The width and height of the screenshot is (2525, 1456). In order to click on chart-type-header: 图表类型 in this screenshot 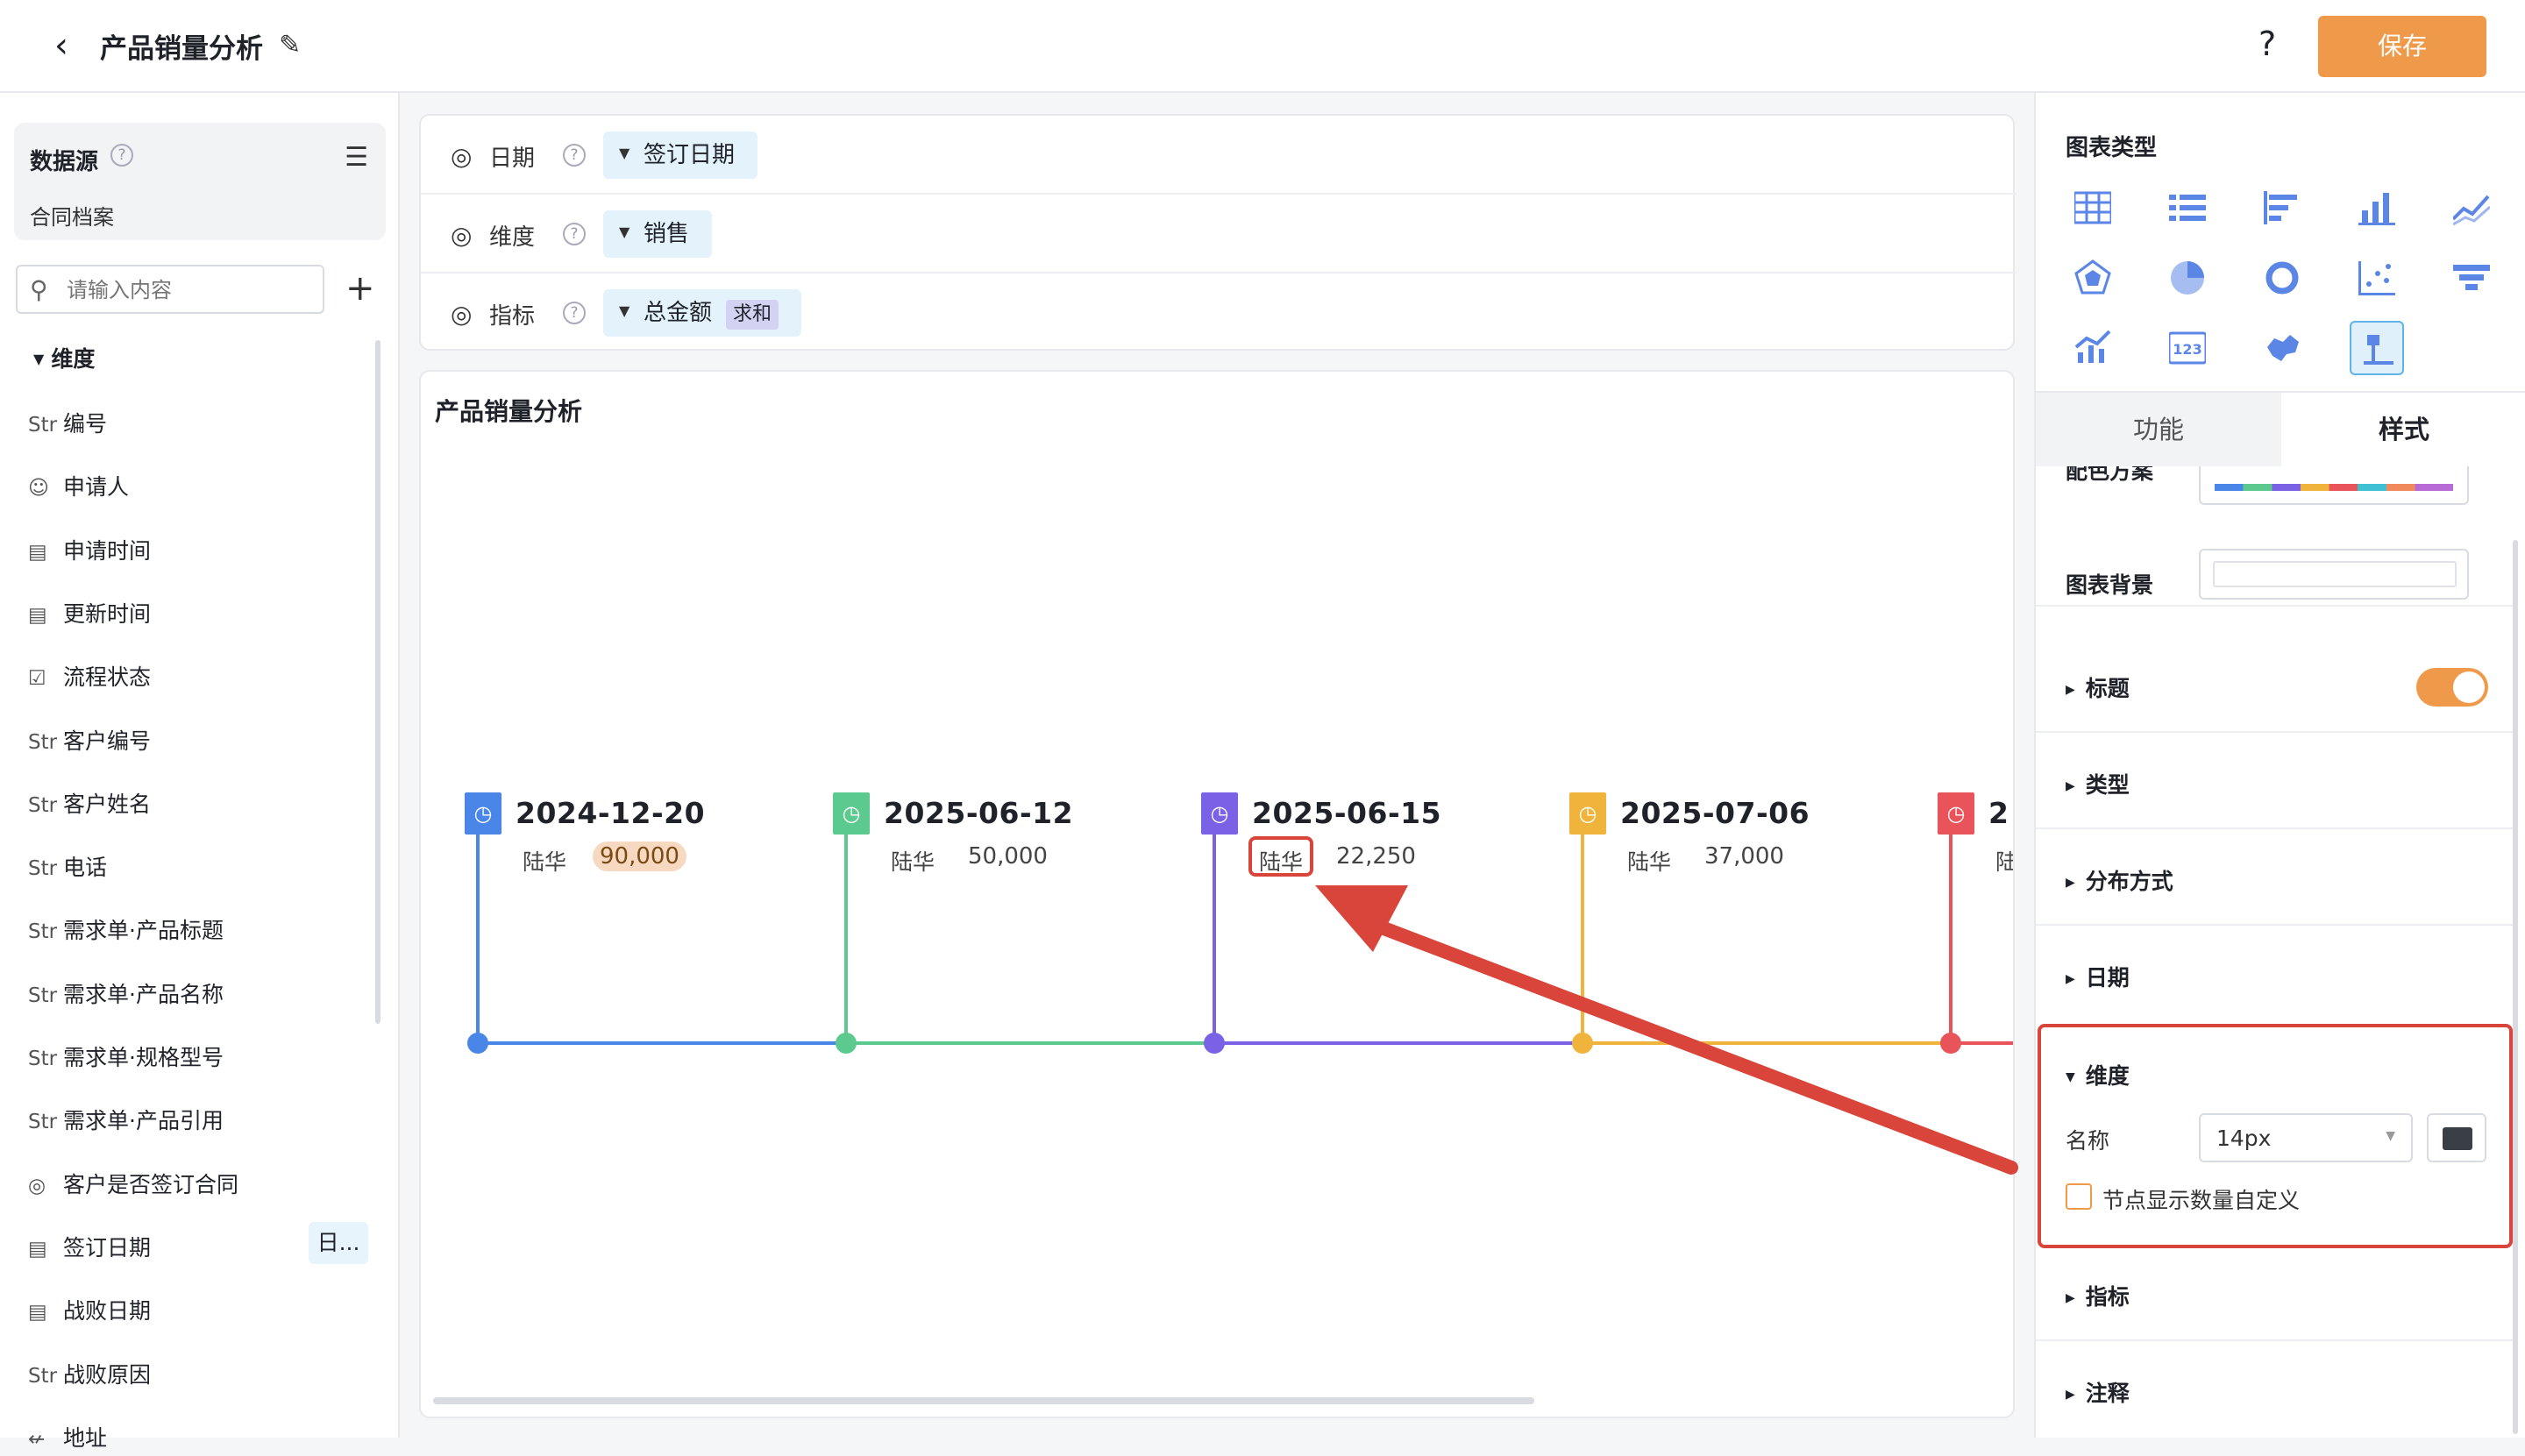, I will do `click(2112, 148)`.